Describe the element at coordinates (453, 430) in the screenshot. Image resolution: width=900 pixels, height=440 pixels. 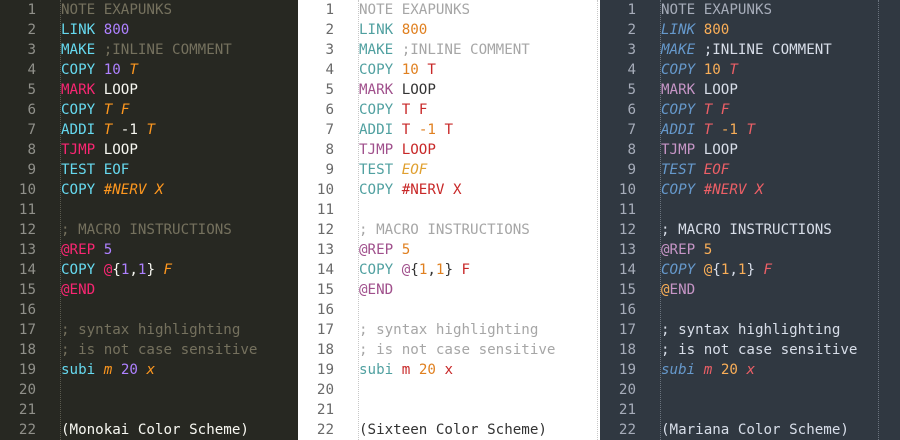
I see `code-text: (Sixteen Color Scheme)` at that location.